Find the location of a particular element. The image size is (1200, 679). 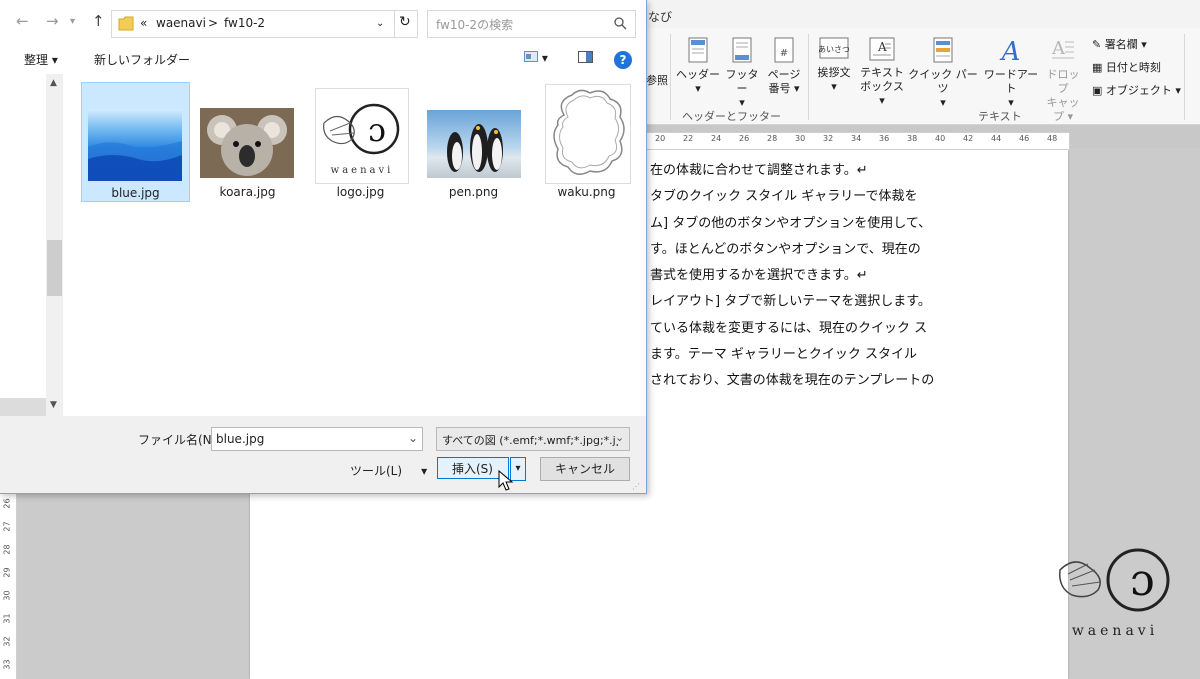

ruler-number: 32 is located at coordinates (828, 138).